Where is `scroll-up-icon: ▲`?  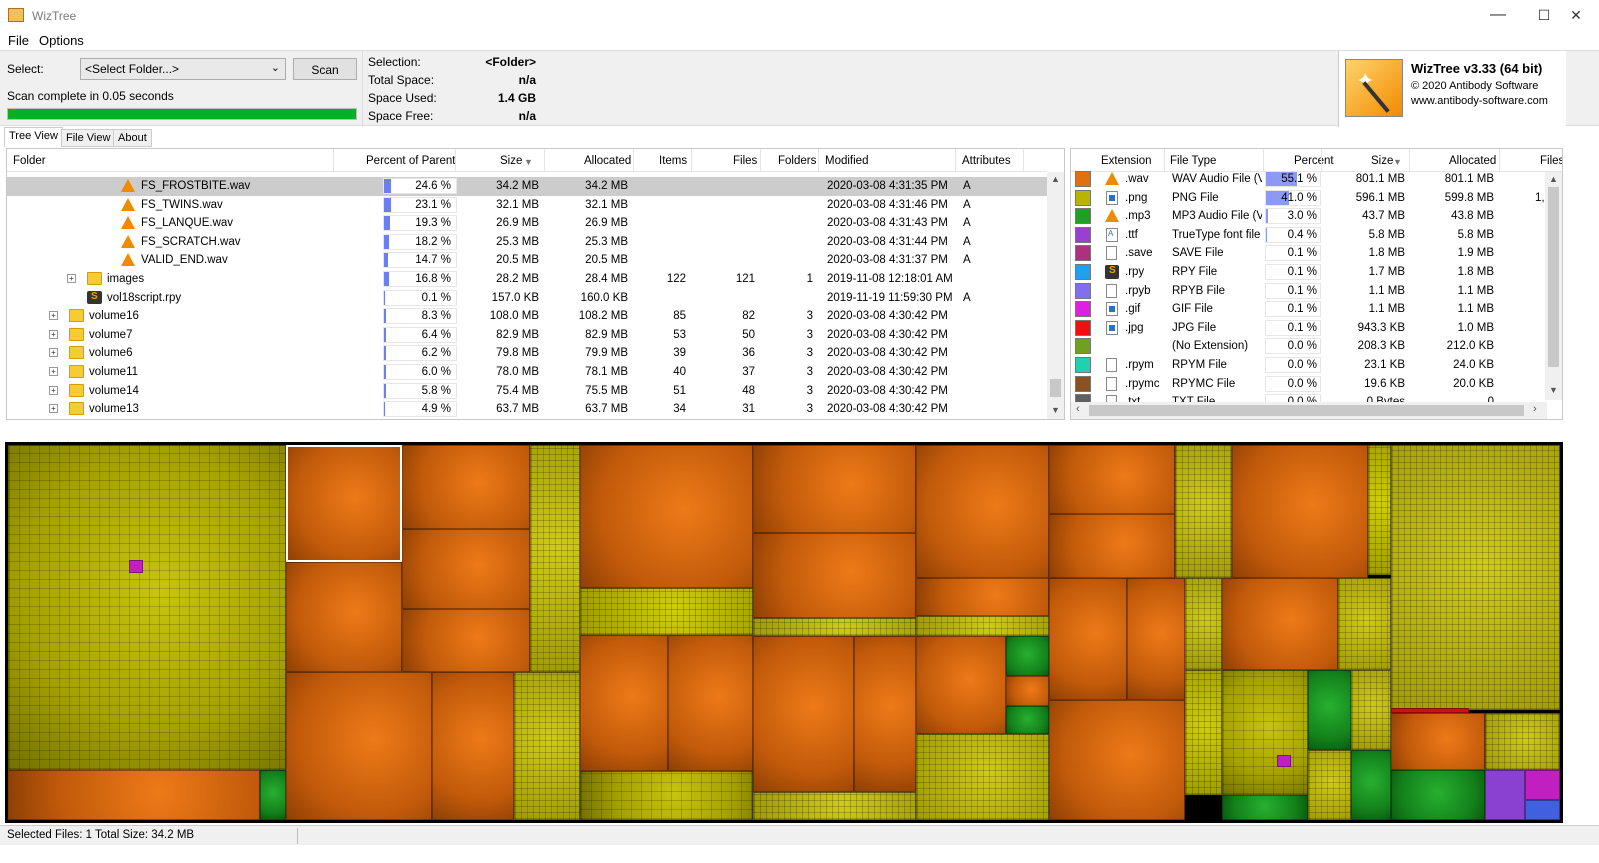
scroll-up-icon: ▲ is located at coordinates (1055, 179).